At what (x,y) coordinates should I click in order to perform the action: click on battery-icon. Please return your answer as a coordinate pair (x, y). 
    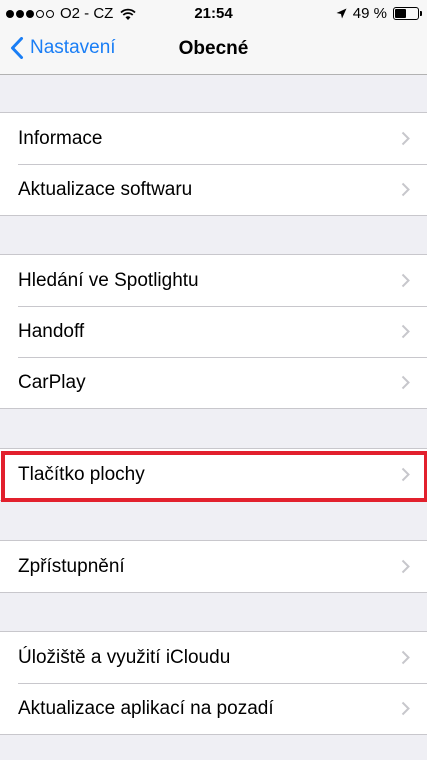
    Looking at the image, I should click on (407, 13).